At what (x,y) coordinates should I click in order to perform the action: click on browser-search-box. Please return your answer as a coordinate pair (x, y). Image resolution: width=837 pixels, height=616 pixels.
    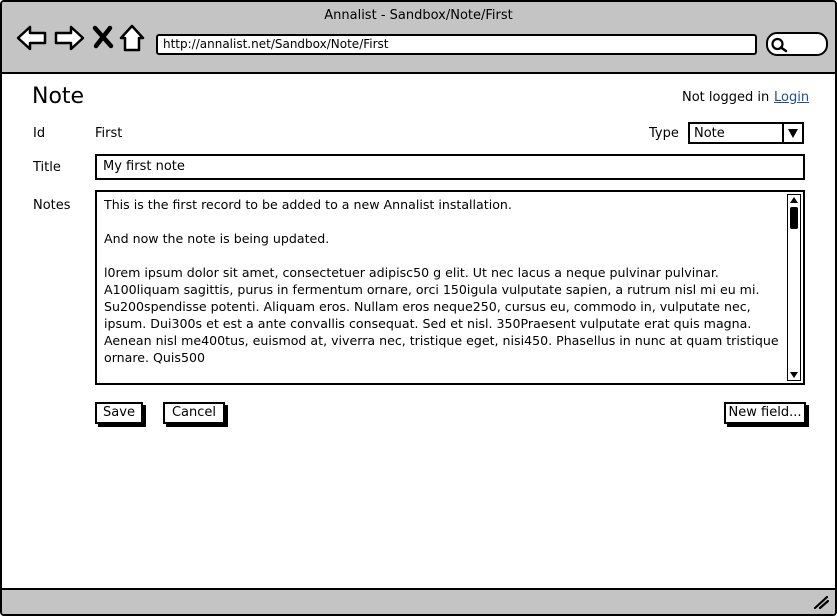
    Looking at the image, I should click on (797, 44).